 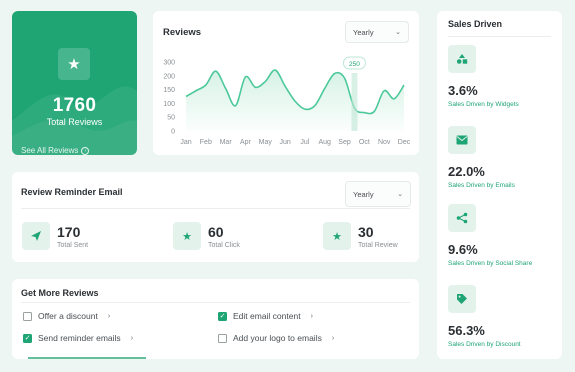 I want to click on reviews-period-dropdown: Yearly ⌄, so click(x=377, y=32).